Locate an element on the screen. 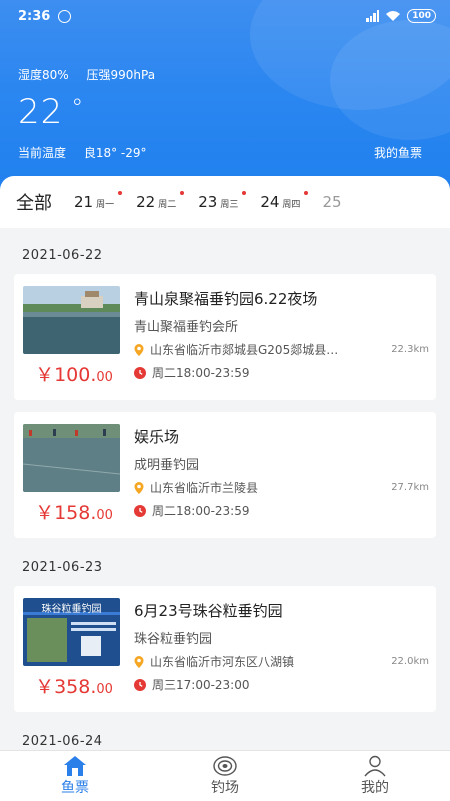 This screenshot has height=801, width=450. weather-summary: 当前温度 良18° -29° is located at coordinates (89, 152).